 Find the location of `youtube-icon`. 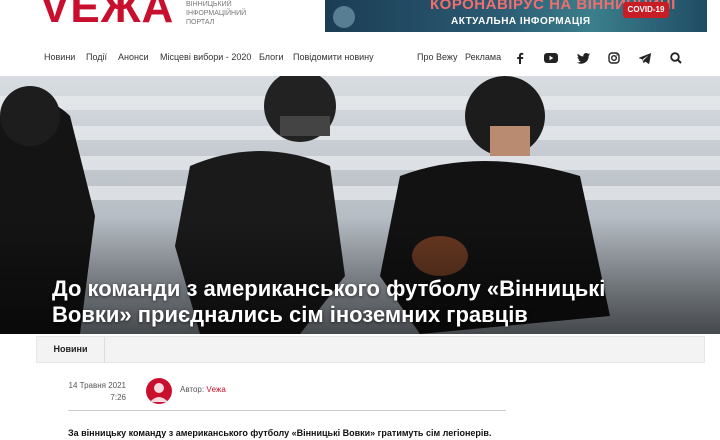

youtube-icon is located at coordinates (551, 58).